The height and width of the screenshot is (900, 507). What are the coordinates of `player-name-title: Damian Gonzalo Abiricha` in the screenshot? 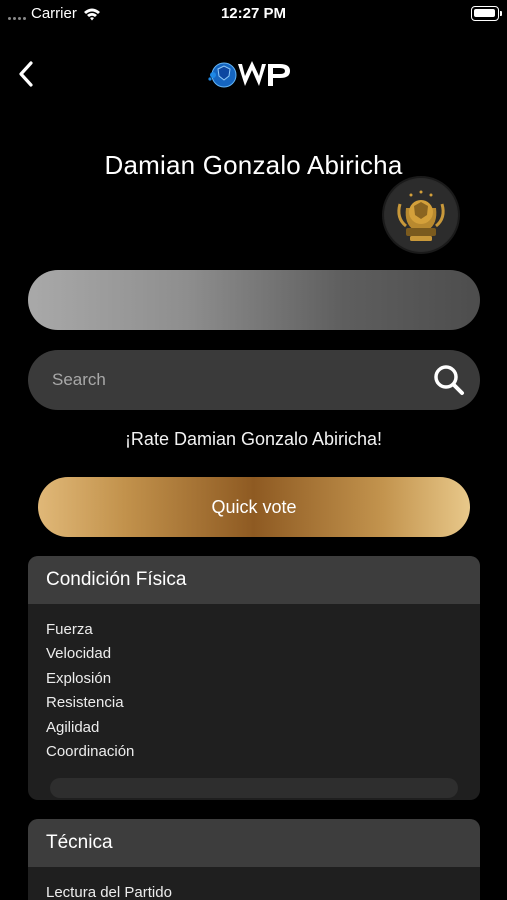 It's located at (253, 165).